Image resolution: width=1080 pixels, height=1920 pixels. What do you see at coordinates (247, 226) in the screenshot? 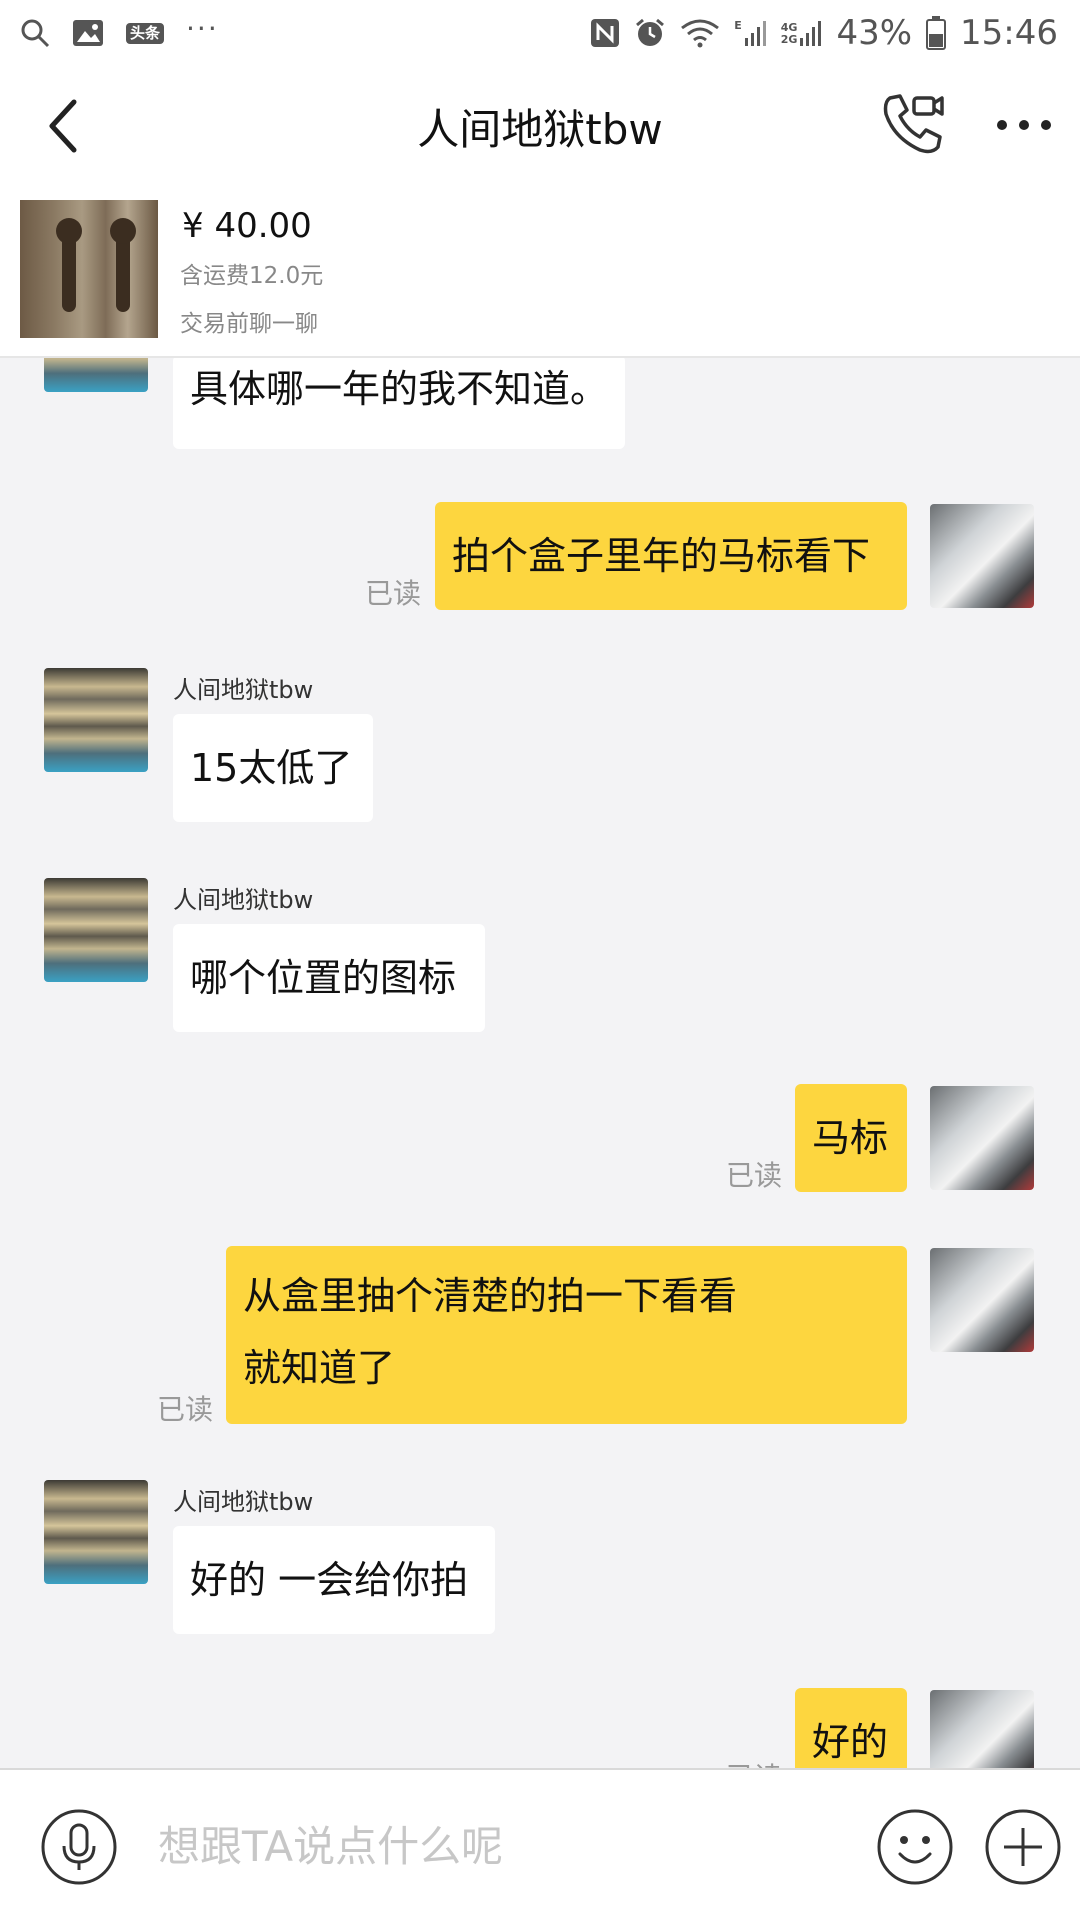
I see `product-price: ¥ 40.00` at bounding box center [247, 226].